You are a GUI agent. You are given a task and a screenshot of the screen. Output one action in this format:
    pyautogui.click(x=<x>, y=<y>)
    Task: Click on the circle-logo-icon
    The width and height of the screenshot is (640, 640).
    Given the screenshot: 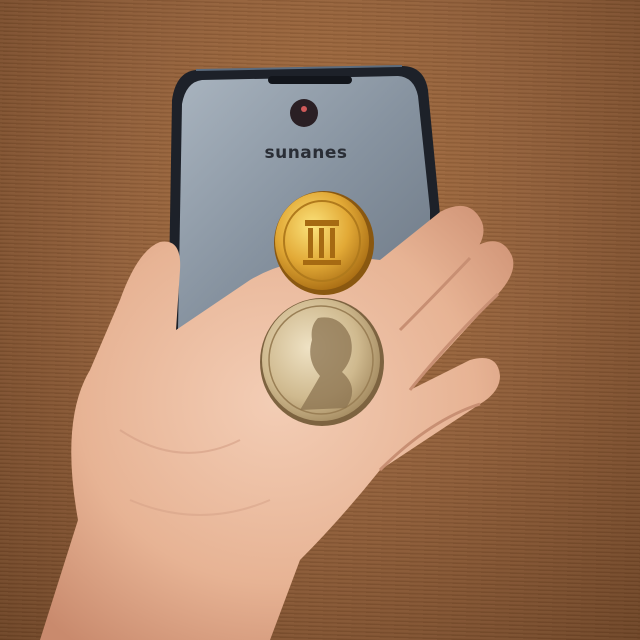 What is the action you would take?
    pyautogui.click(x=304, y=113)
    